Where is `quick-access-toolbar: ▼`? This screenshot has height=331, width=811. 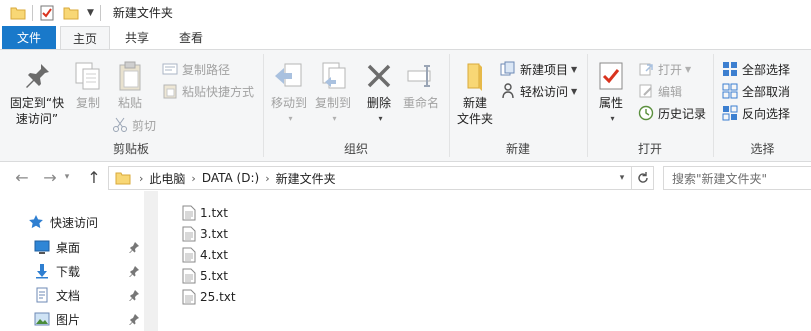 quick-access-toolbar: ▼ is located at coordinates (53, 12).